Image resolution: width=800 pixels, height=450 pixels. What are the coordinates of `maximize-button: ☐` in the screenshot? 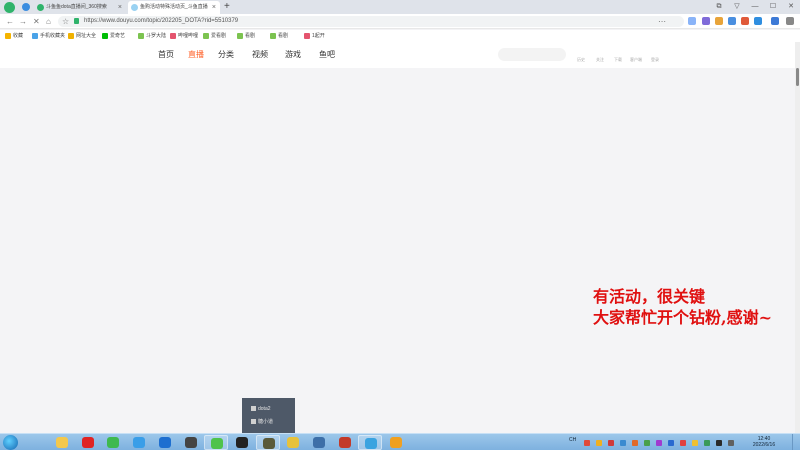 It's located at (773, 7).